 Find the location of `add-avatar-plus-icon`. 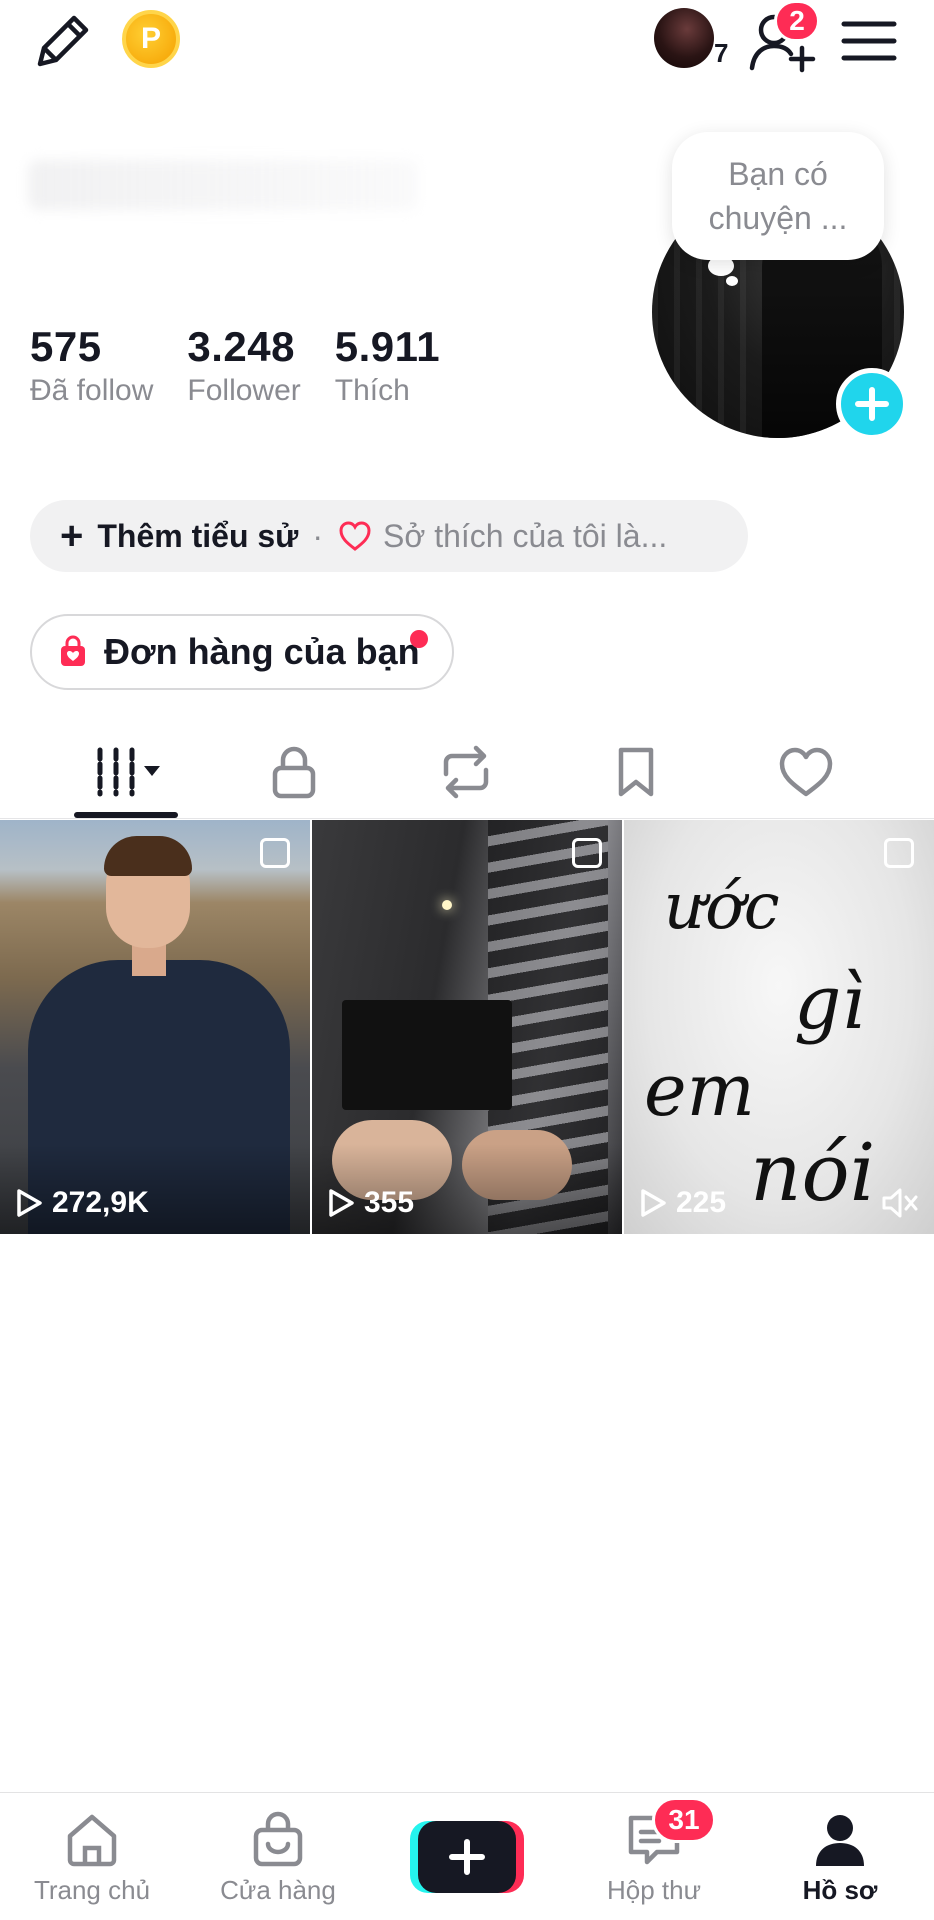

add-avatar-plus-icon is located at coordinates (872, 404).